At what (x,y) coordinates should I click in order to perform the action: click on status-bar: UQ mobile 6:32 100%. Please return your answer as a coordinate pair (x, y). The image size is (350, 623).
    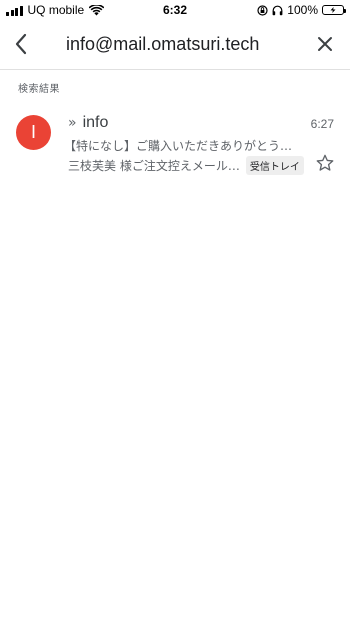
    Looking at the image, I should click on (175, 10).